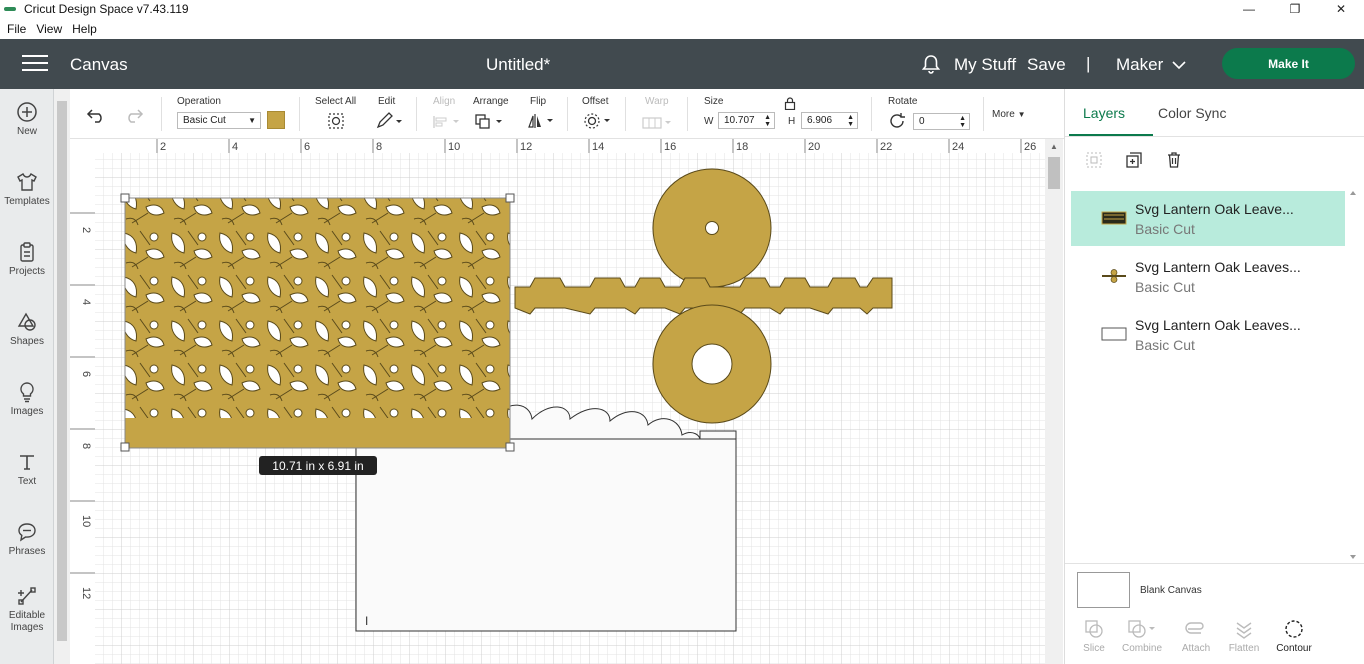 This screenshot has height=664, width=1364. Describe the element at coordinates (27, 112) in the screenshot. I see `plus-circle-icon` at that location.